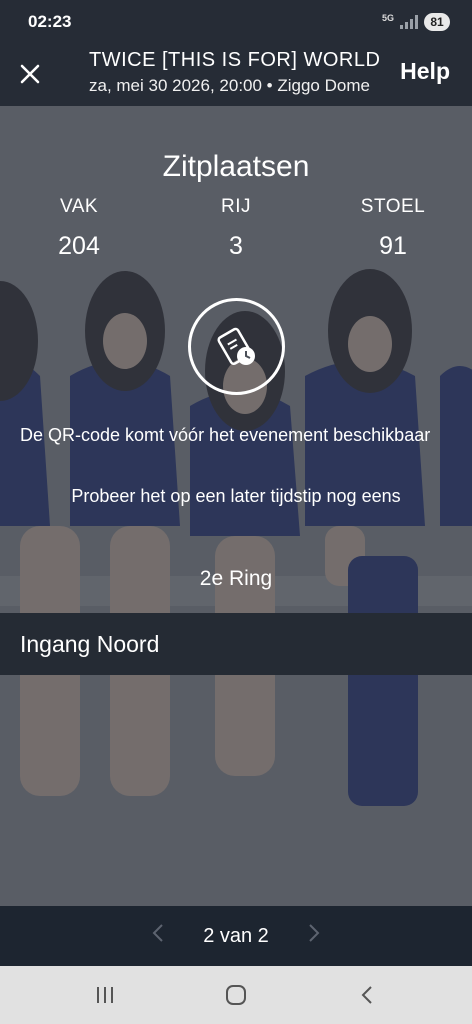 This screenshot has width=472, height=1024. I want to click on section-ring: 2e Ring, so click(236, 578).